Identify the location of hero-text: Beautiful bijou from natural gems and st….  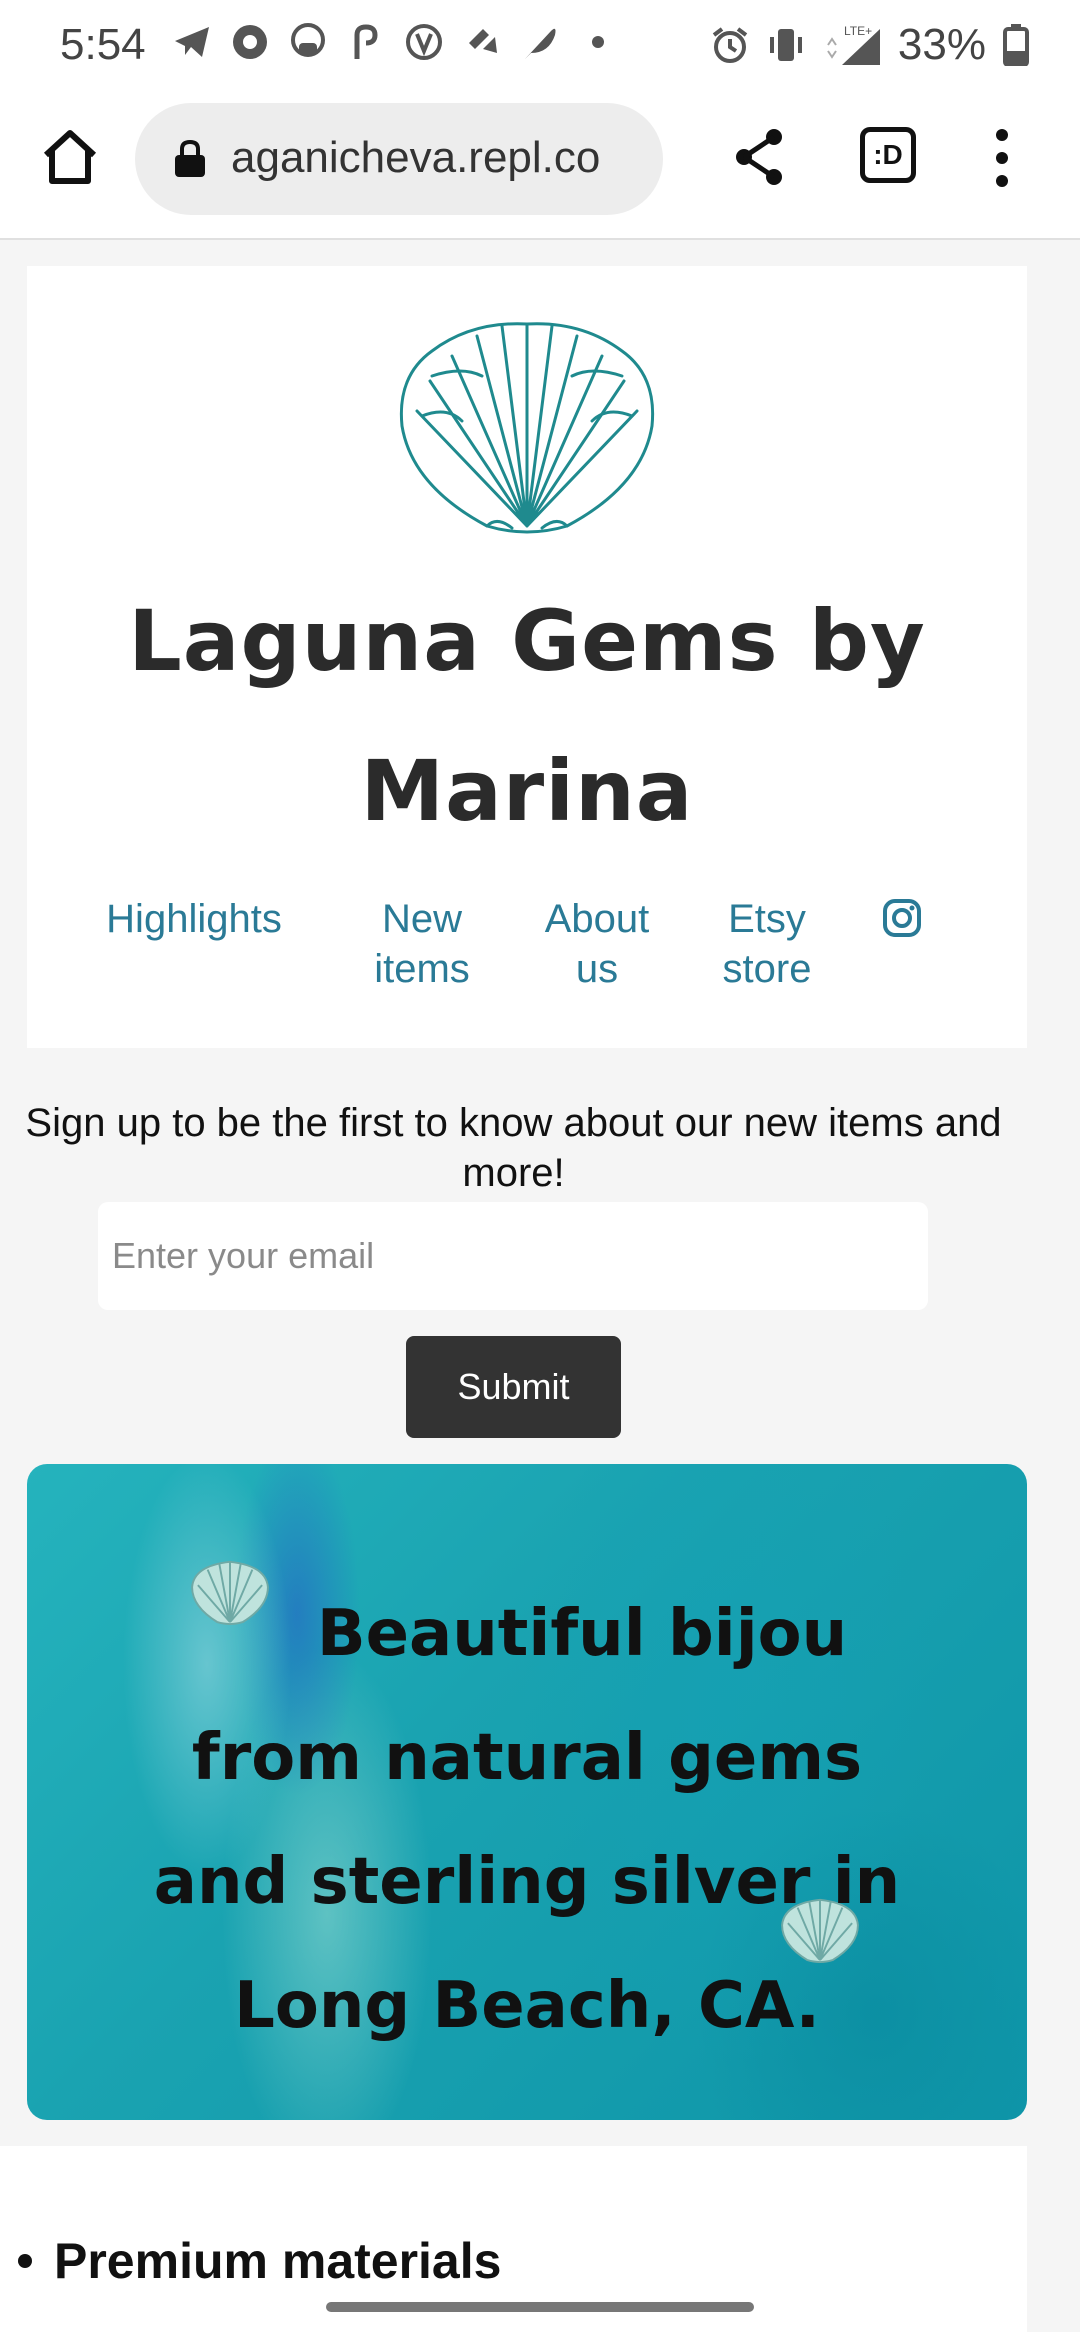
(527, 1820).